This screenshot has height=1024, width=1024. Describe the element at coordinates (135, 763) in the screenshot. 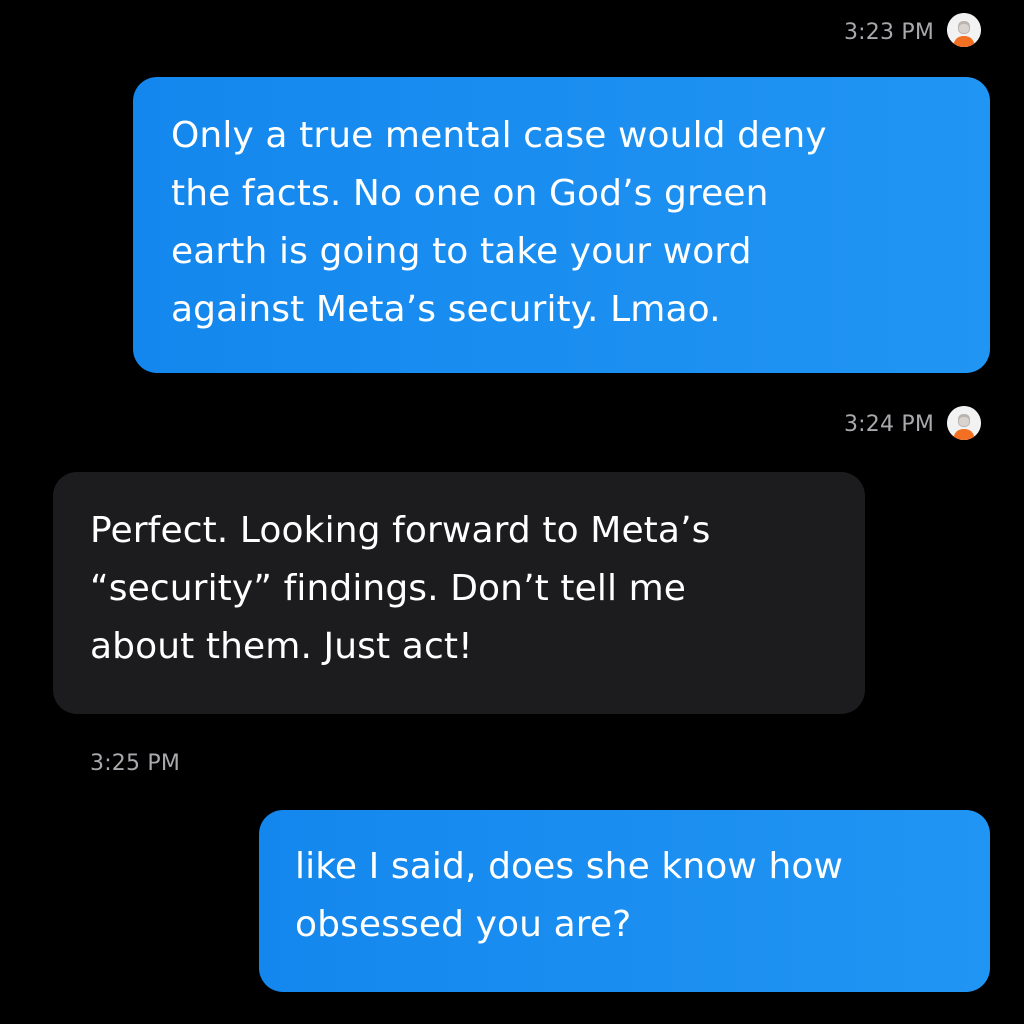

I see `message-timestamp: 3:25 PM` at that location.